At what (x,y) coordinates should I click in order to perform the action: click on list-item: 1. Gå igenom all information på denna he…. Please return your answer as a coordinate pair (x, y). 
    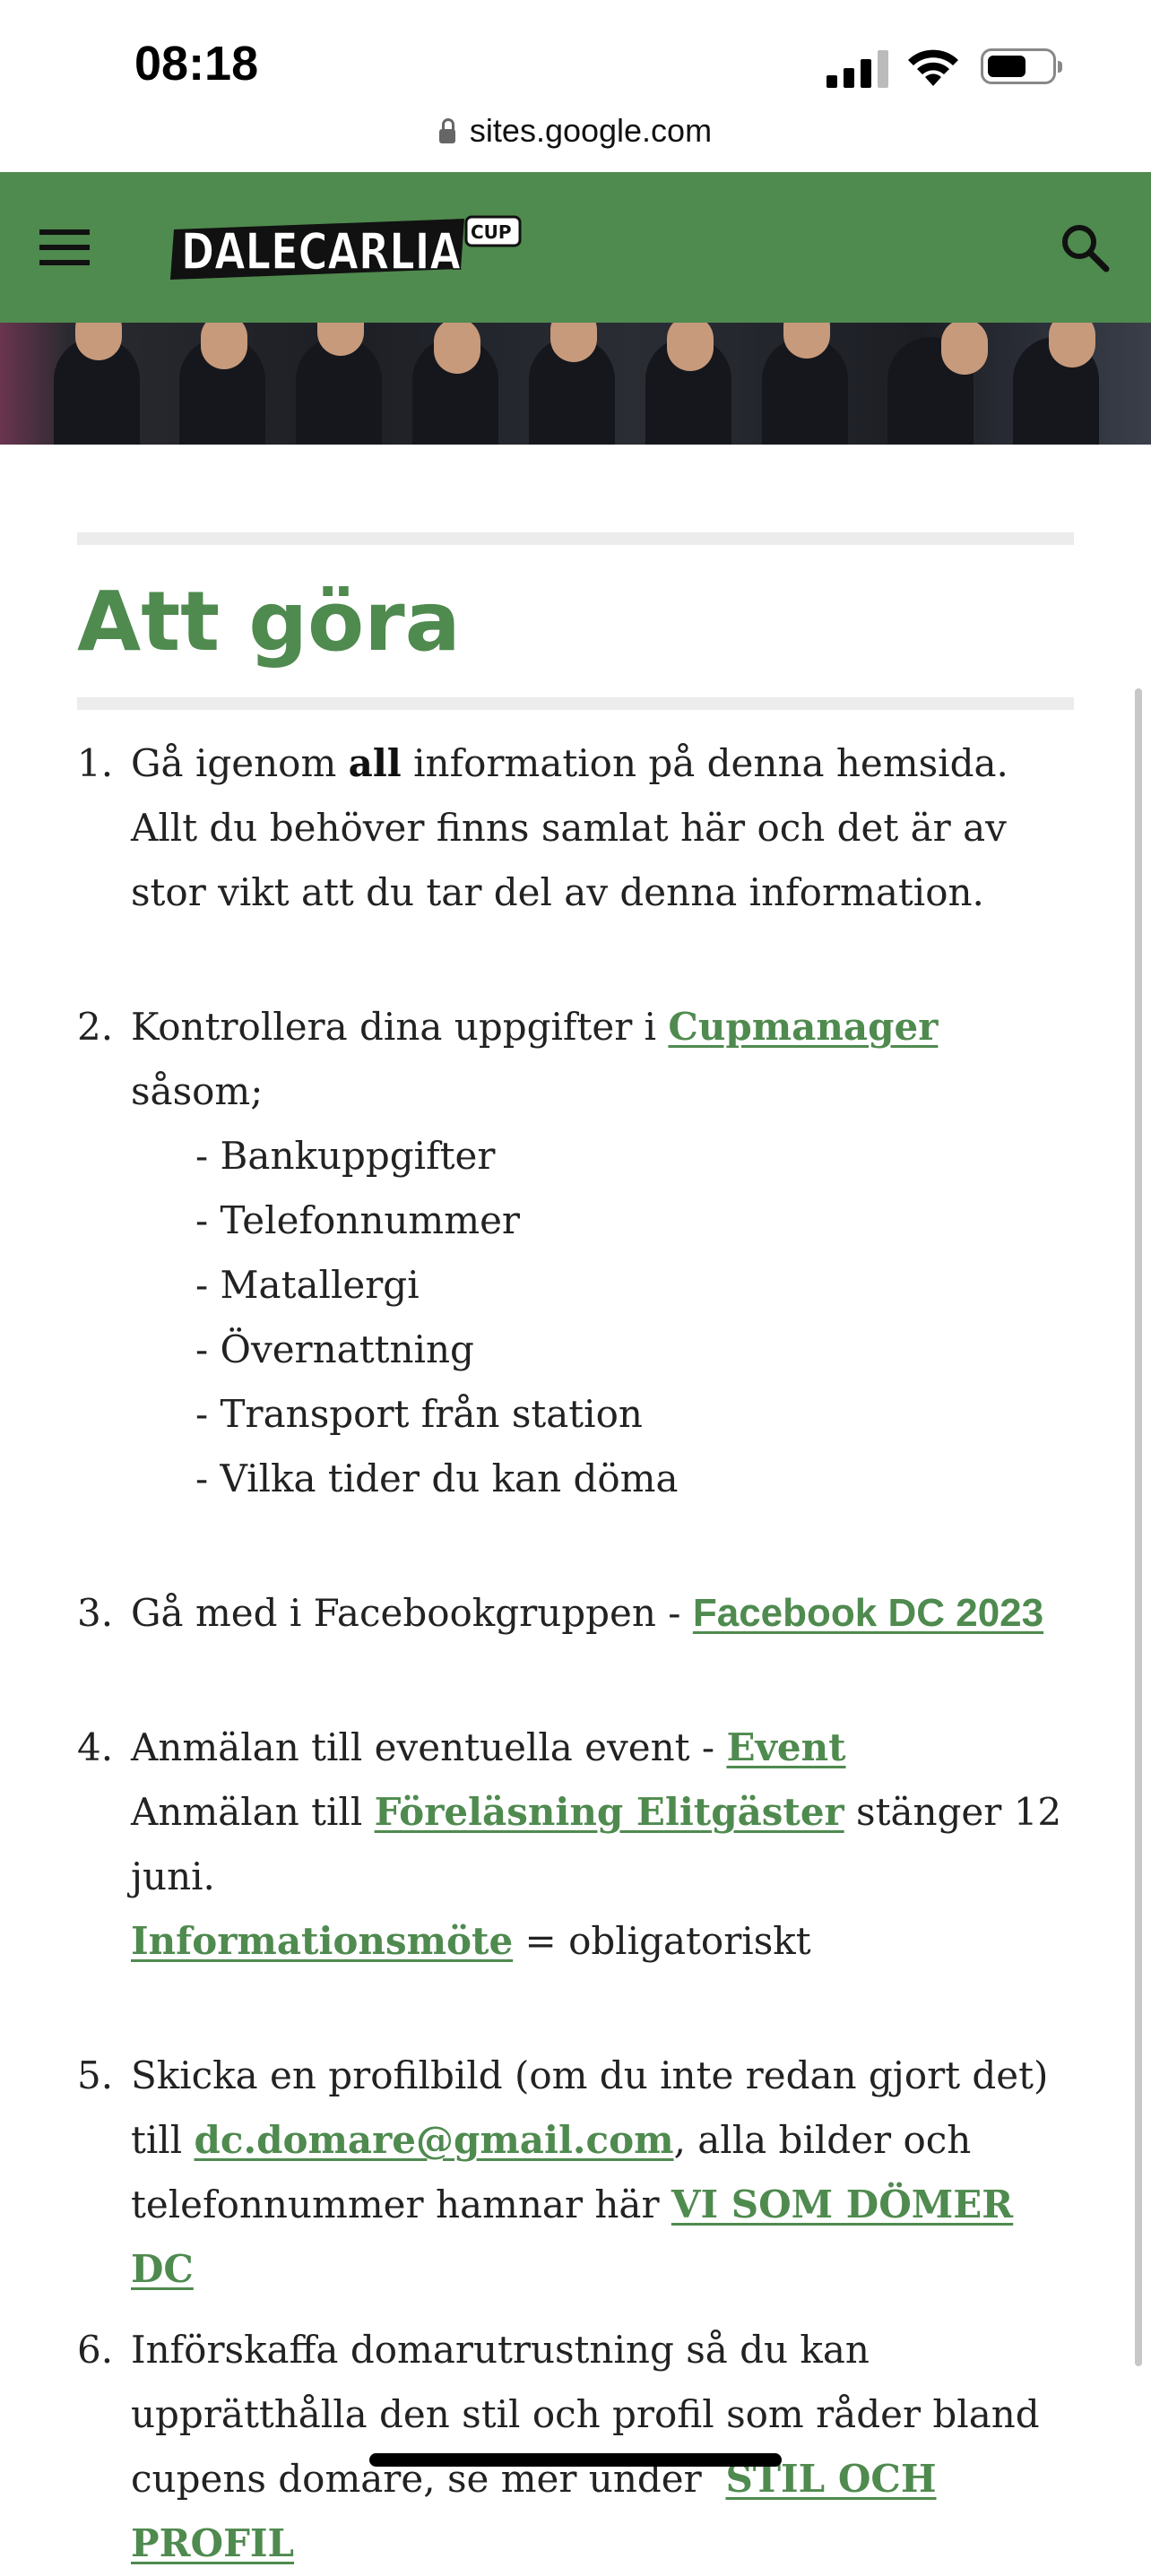
    Looking at the image, I should click on (542, 827).